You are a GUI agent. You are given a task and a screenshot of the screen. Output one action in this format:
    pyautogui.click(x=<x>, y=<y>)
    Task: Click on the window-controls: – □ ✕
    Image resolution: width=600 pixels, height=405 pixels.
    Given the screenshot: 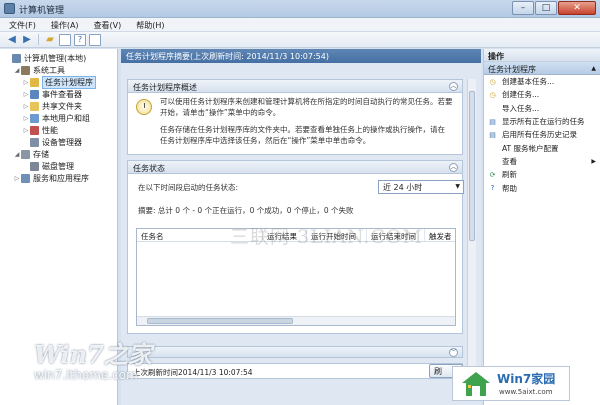 What is the action you would take?
    pyautogui.click(x=554, y=8)
    